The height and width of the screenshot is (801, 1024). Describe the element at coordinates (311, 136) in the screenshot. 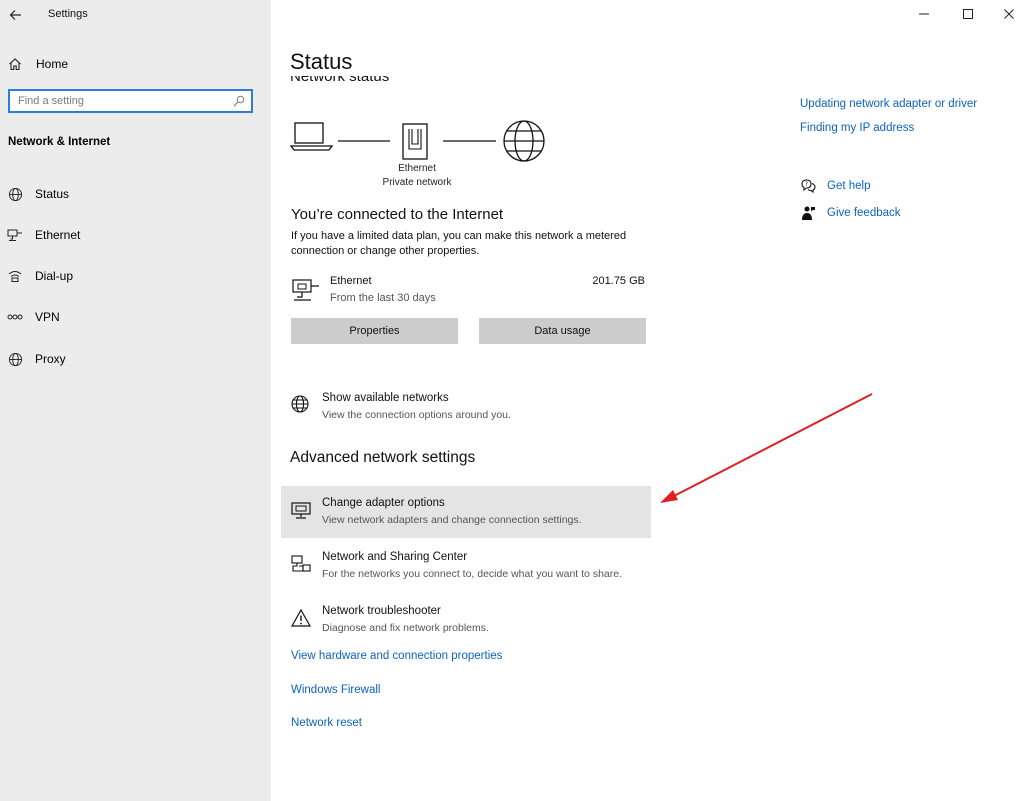

I see `laptop-icon` at that location.